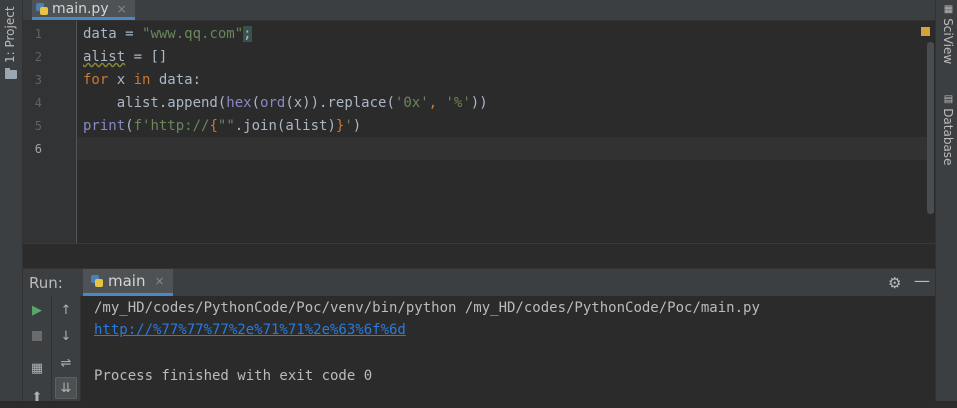  I want to click on tab-close-icon: ×, so click(122, 9).